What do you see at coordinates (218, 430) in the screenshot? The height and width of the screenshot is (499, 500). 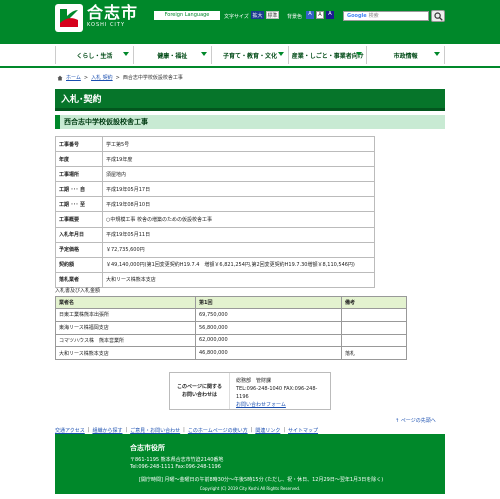 I see `footer-link-howto: このホームページの使い方` at bounding box center [218, 430].